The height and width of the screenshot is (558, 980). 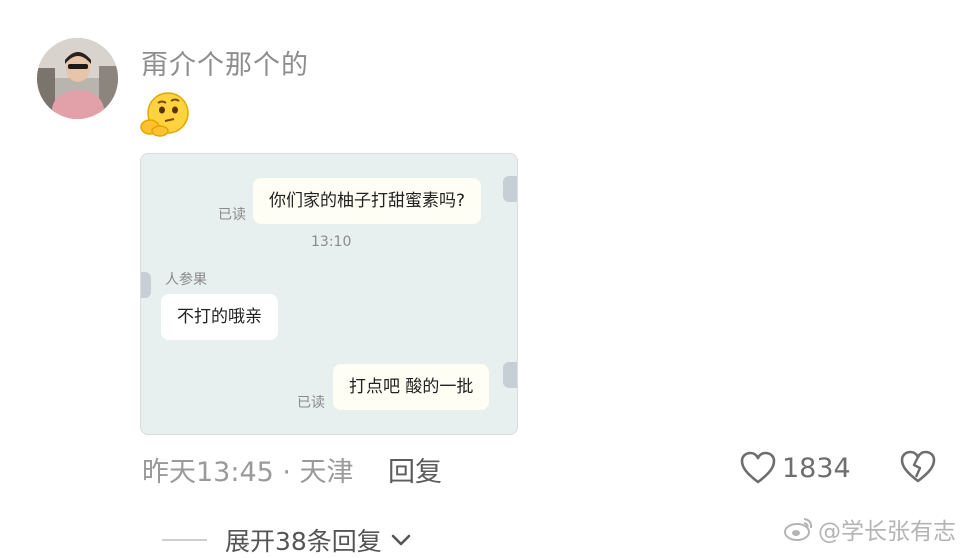 I want to click on weibo-watermark: @学长张有志, so click(x=870, y=529).